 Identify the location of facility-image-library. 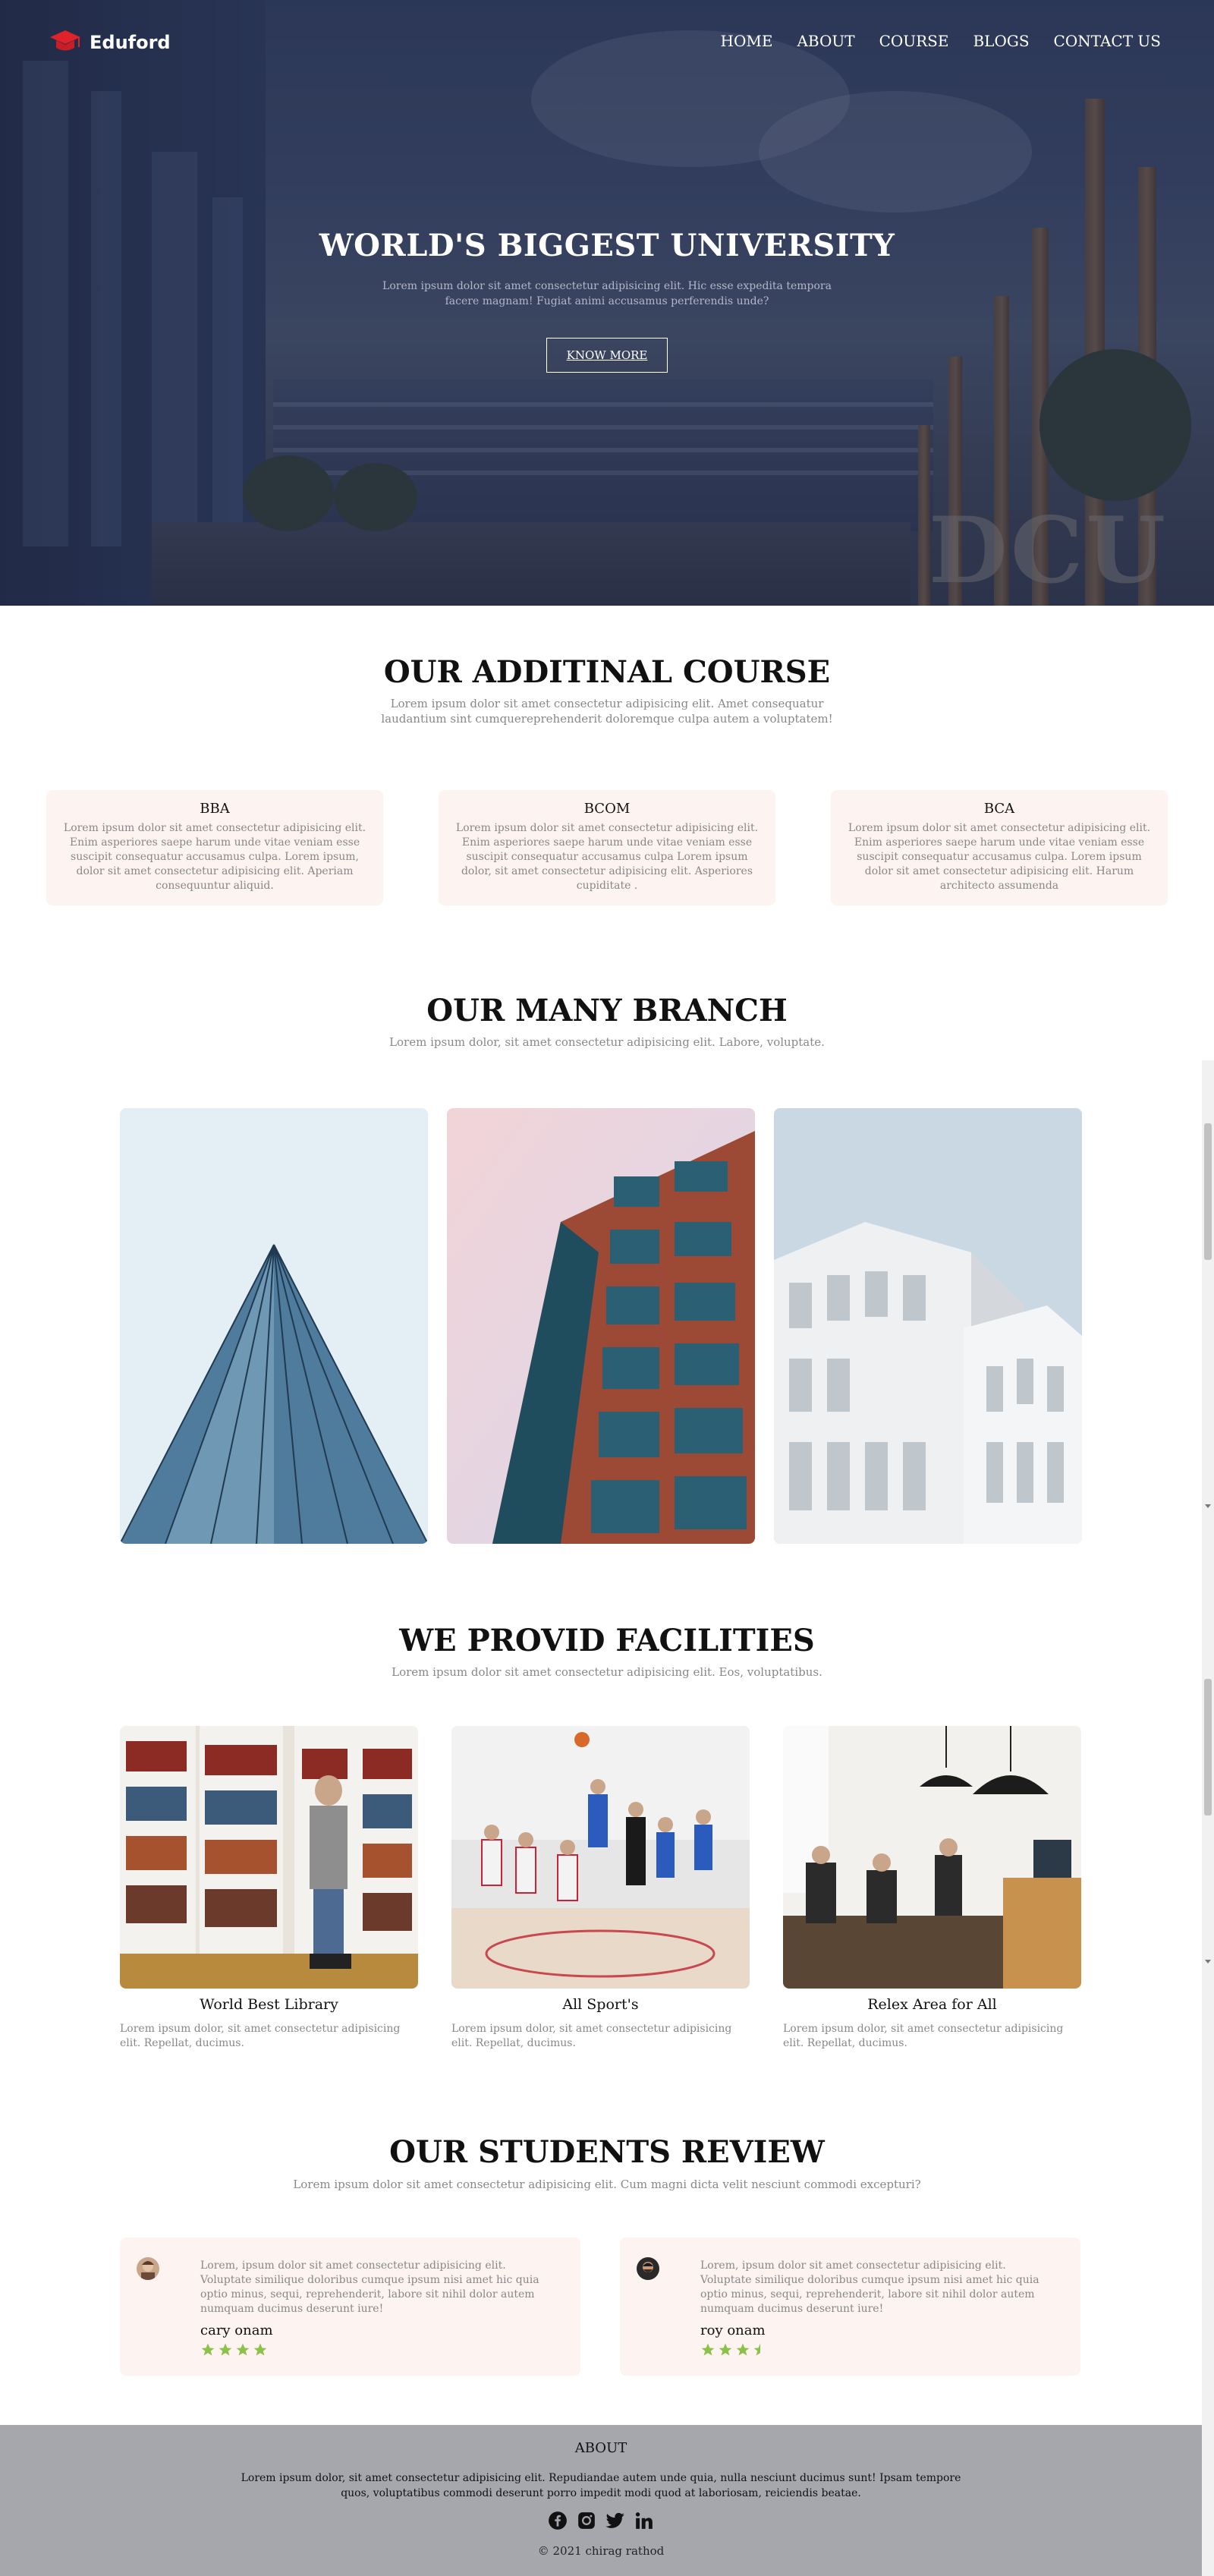
(269, 1857).